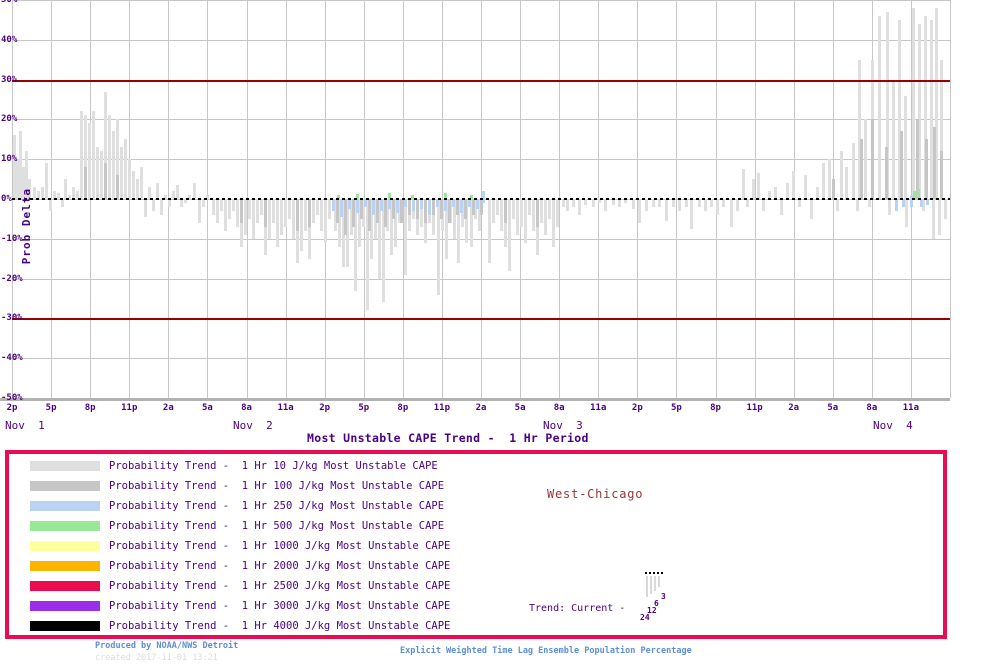  Describe the element at coordinates (9, 2) in the screenshot. I see `y-tick-label: 50%` at that location.